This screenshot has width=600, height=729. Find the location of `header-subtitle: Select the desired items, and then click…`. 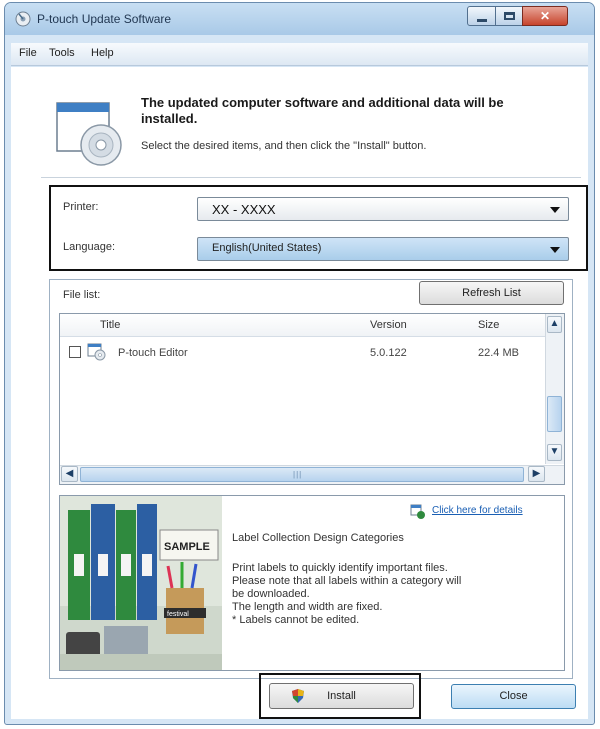

header-subtitle: Select the desired items, and then click… is located at coordinates (284, 146).